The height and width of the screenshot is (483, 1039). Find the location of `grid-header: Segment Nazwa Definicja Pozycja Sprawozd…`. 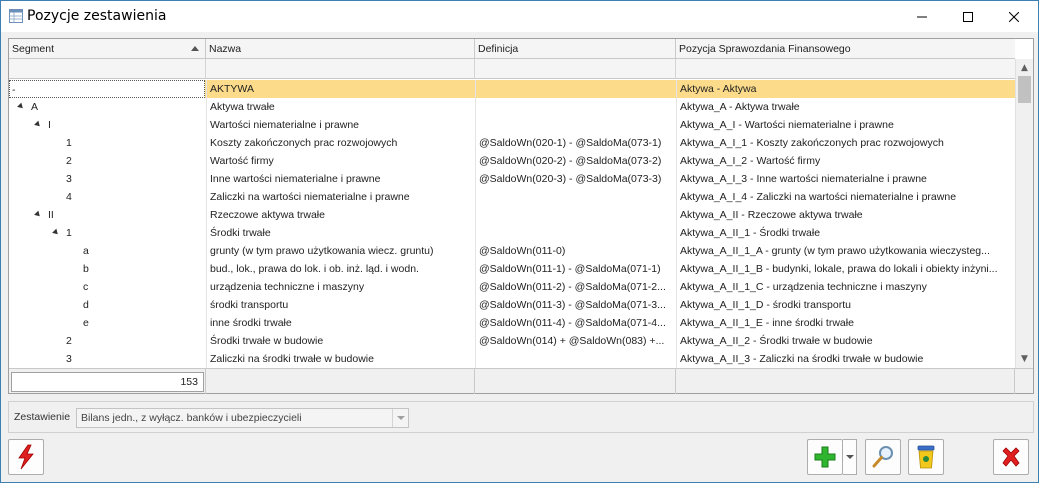

grid-header: Segment Nazwa Definicja Pozycja Sprawozd… is located at coordinates (512, 49).